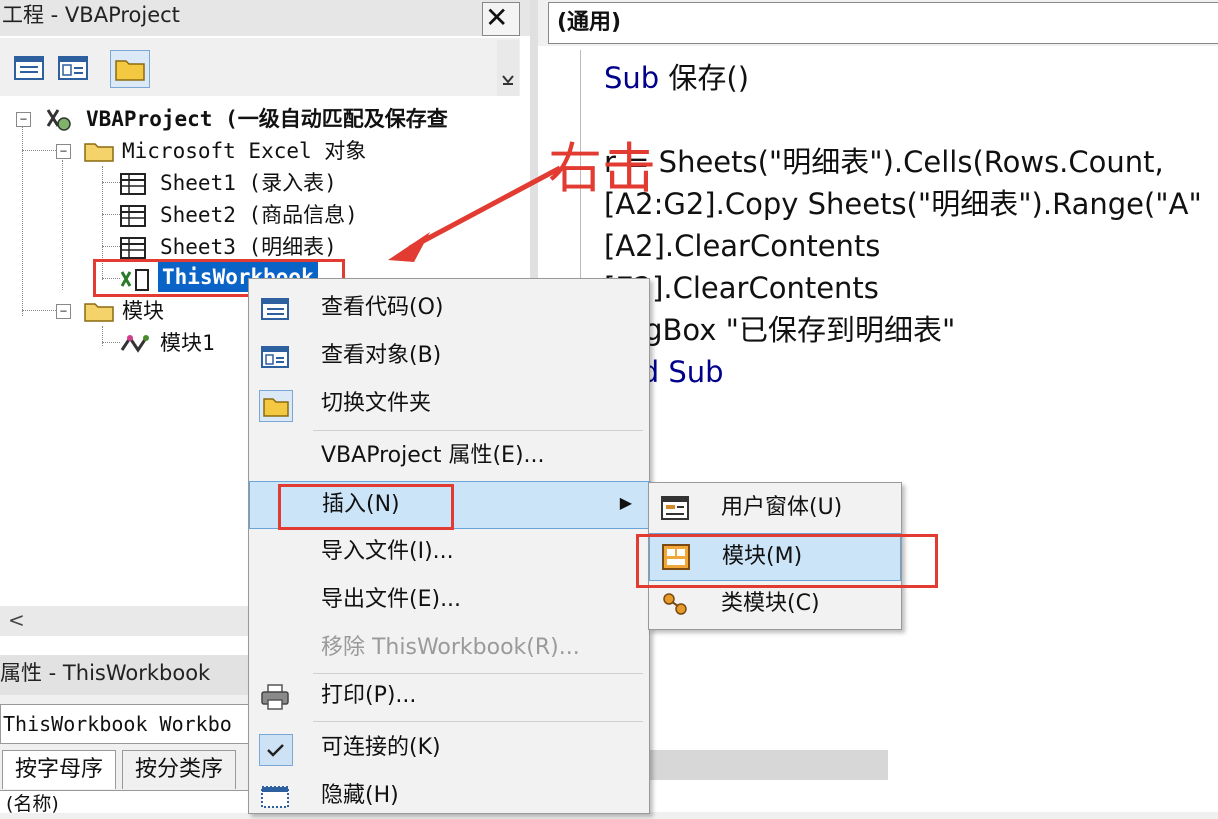 The width and height of the screenshot is (1218, 819). I want to click on code-line: MsgBox "已保存到明细表", so click(779, 330).